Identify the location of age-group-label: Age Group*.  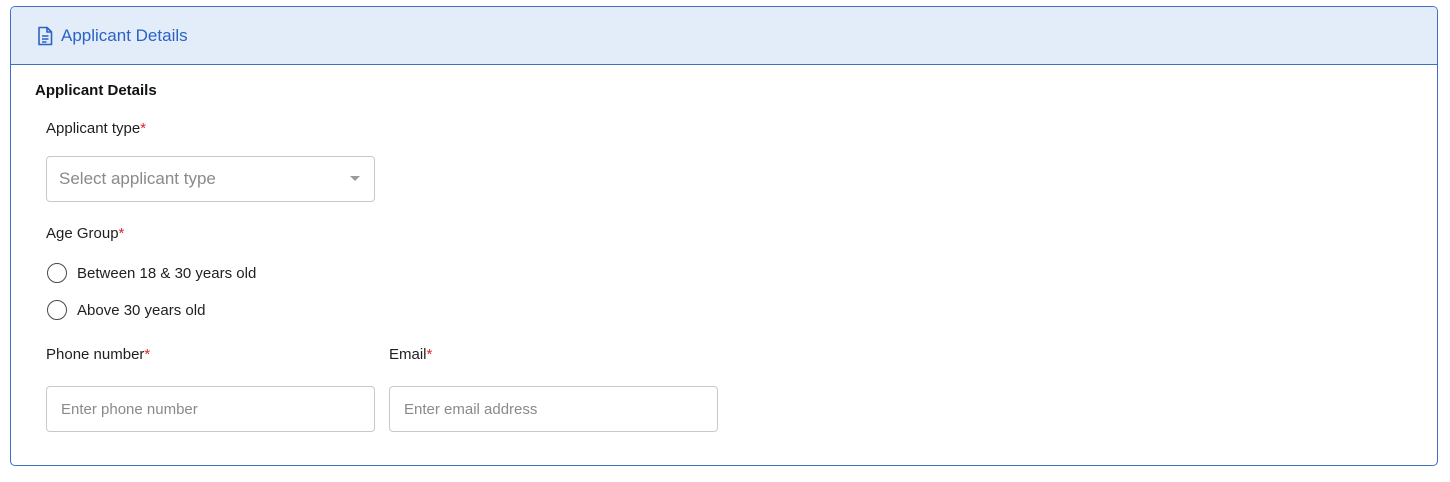
(85, 233).